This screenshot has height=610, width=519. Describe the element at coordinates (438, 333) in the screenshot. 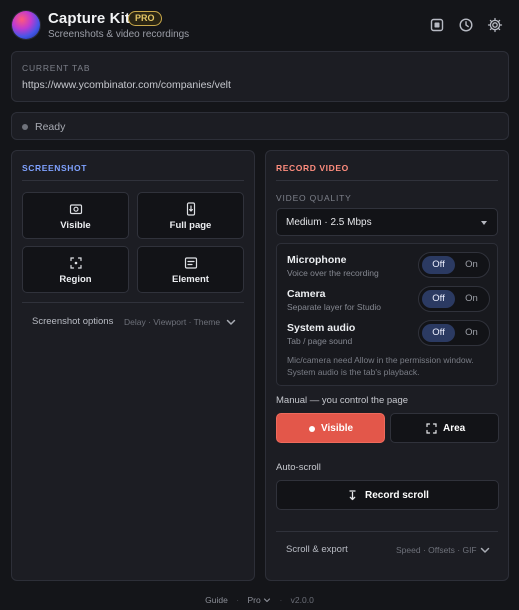

I see `system-audio-off-option: Off` at that location.